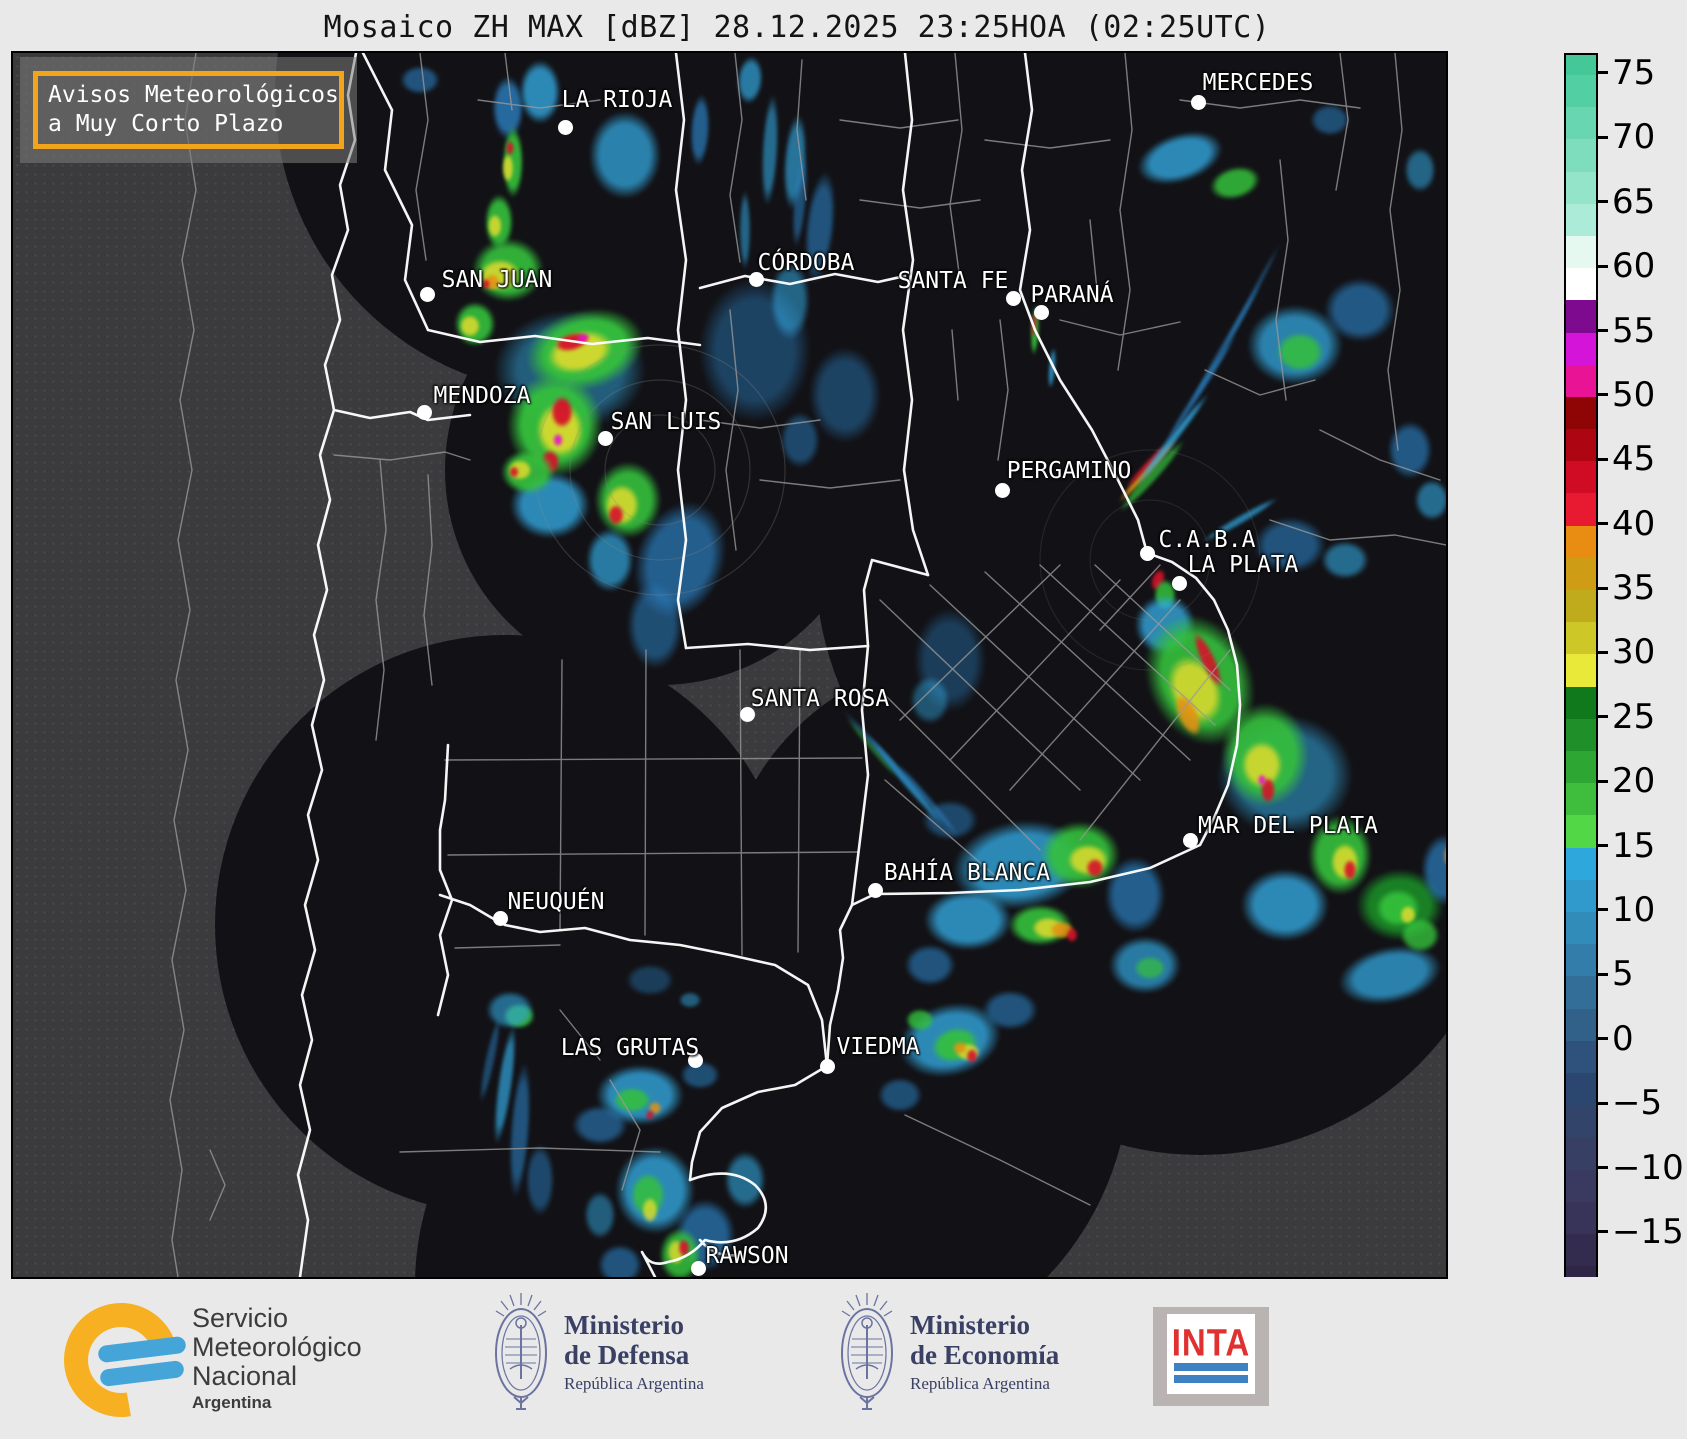  What do you see at coordinates (1634, 266) in the screenshot?
I see `colorbar-tick-label: 60` at bounding box center [1634, 266].